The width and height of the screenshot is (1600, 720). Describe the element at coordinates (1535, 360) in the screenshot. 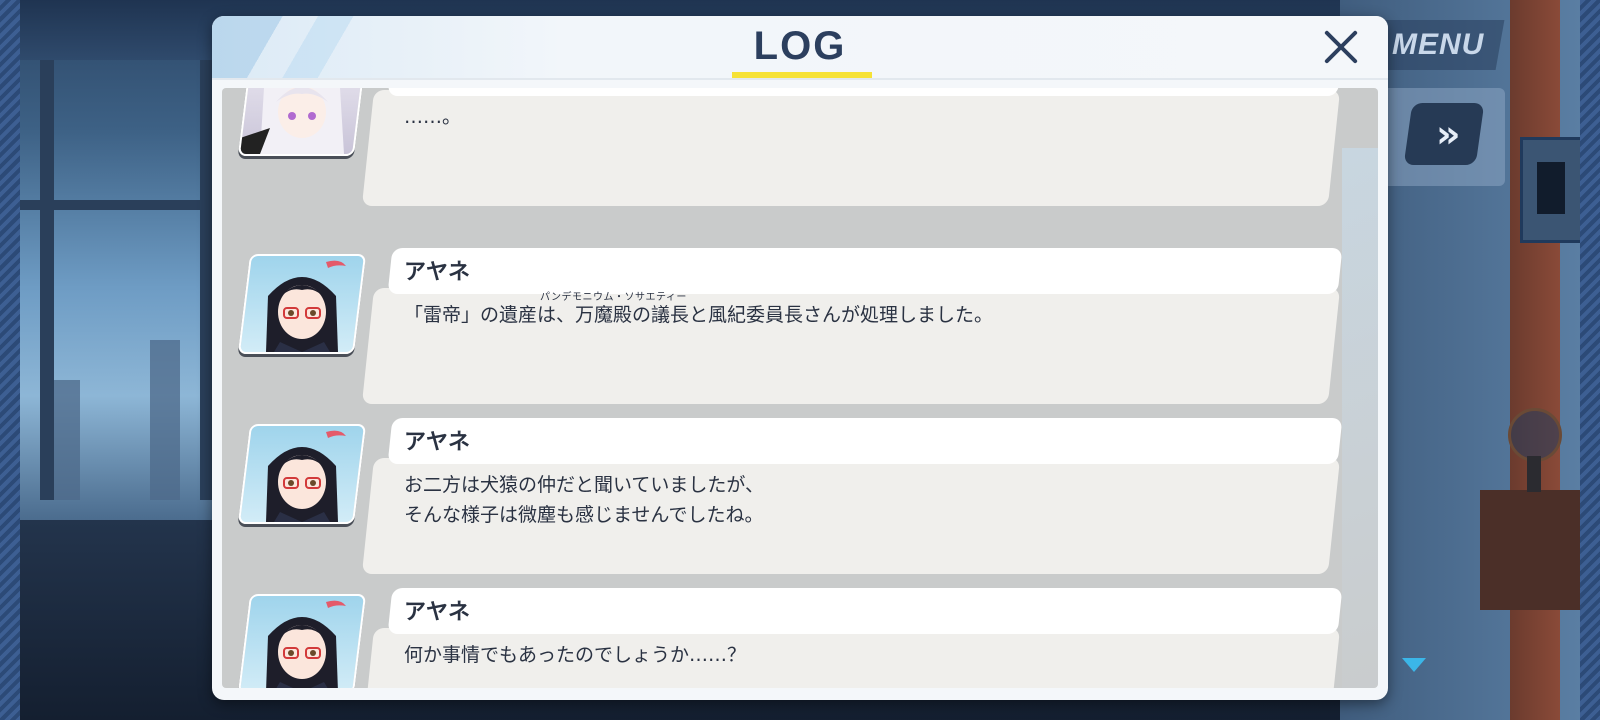

I see `wood-pillar` at that location.